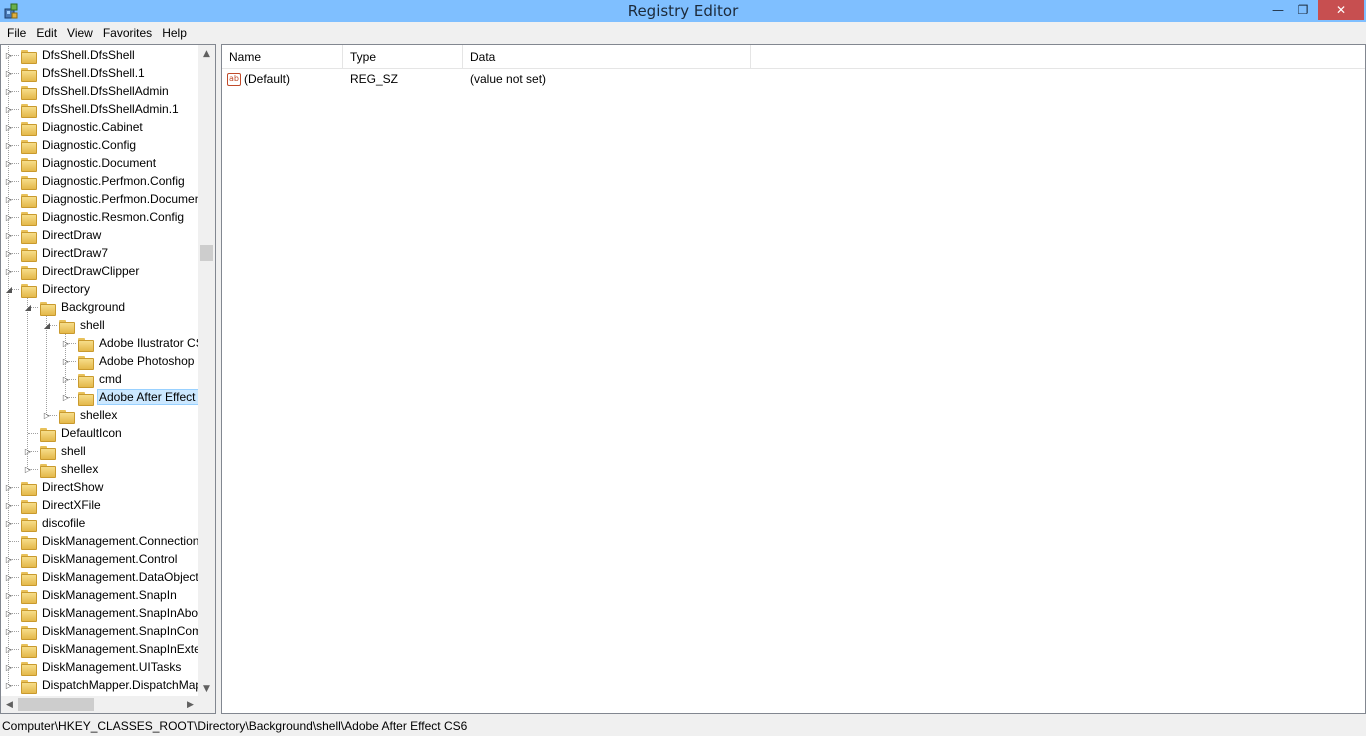 The height and width of the screenshot is (736, 1366). Describe the element at coordinates (74, 127) in the screenshot. I see `tree-node: ▷ Diagnostic.Cabinet` at that location.